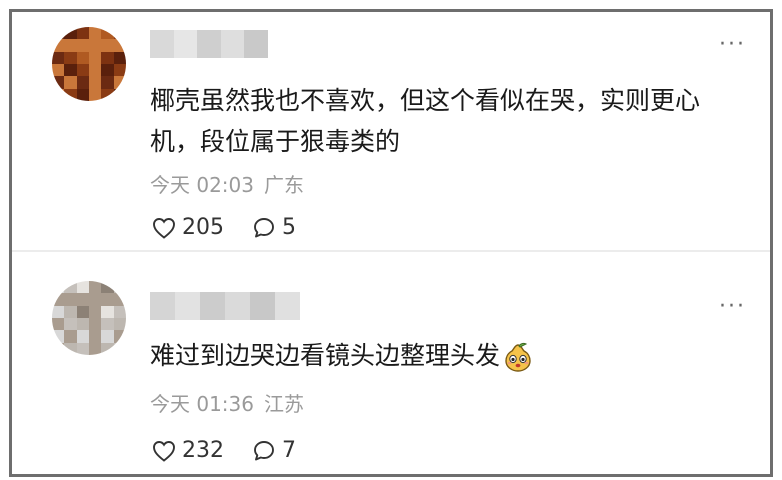 Image resolution: width=782 pixels, height=480 pixels. What do you see at coordinates (202, 185) in the screenshot?
I see `comment-time: 今天 02:03` at bounding box center [202, 185].